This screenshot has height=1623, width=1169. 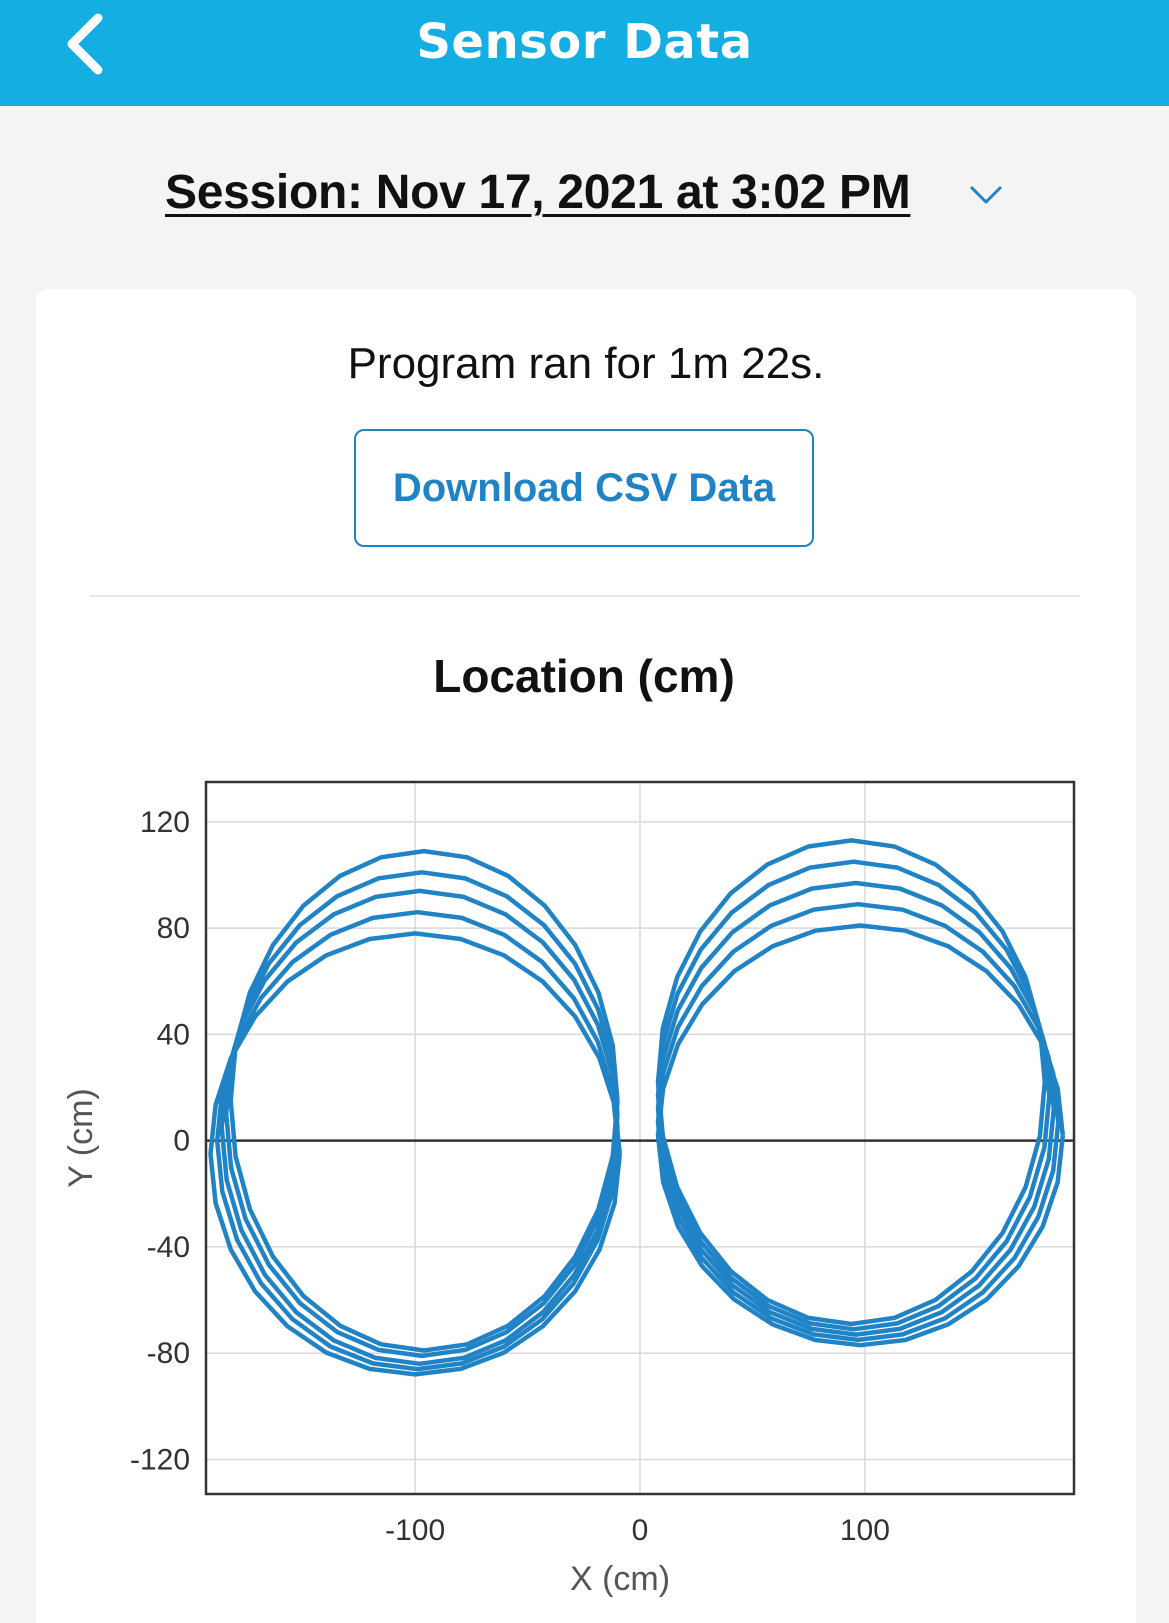 I want to click on y-axis-label: Y (cm), so click(x=81, y=1137).